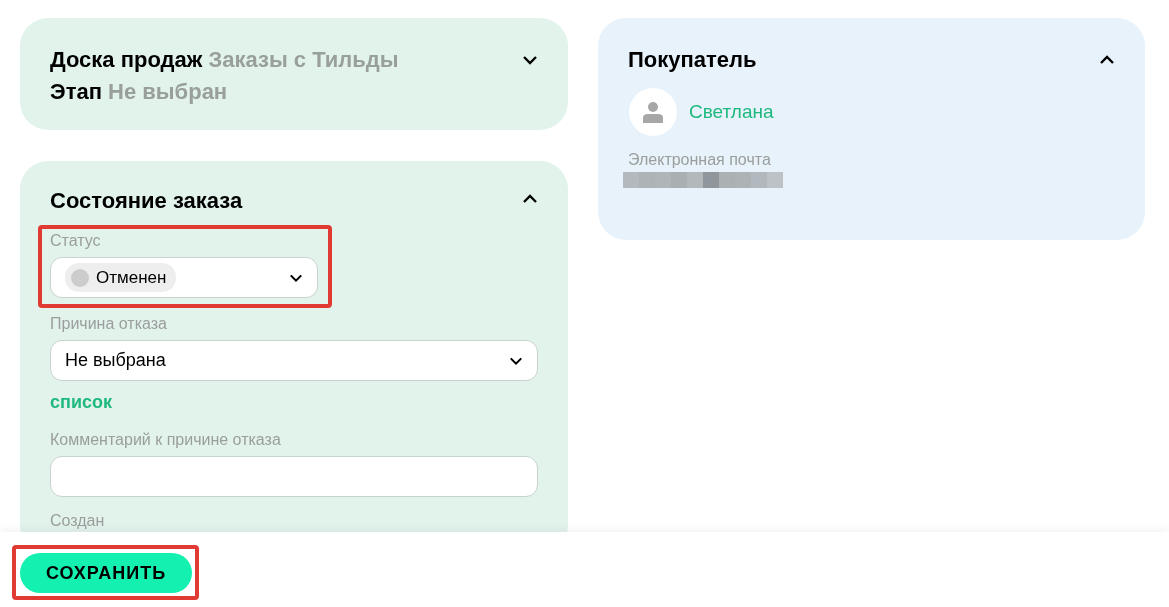  I want to click on field-label: Причина отказа, so click(109, 324).